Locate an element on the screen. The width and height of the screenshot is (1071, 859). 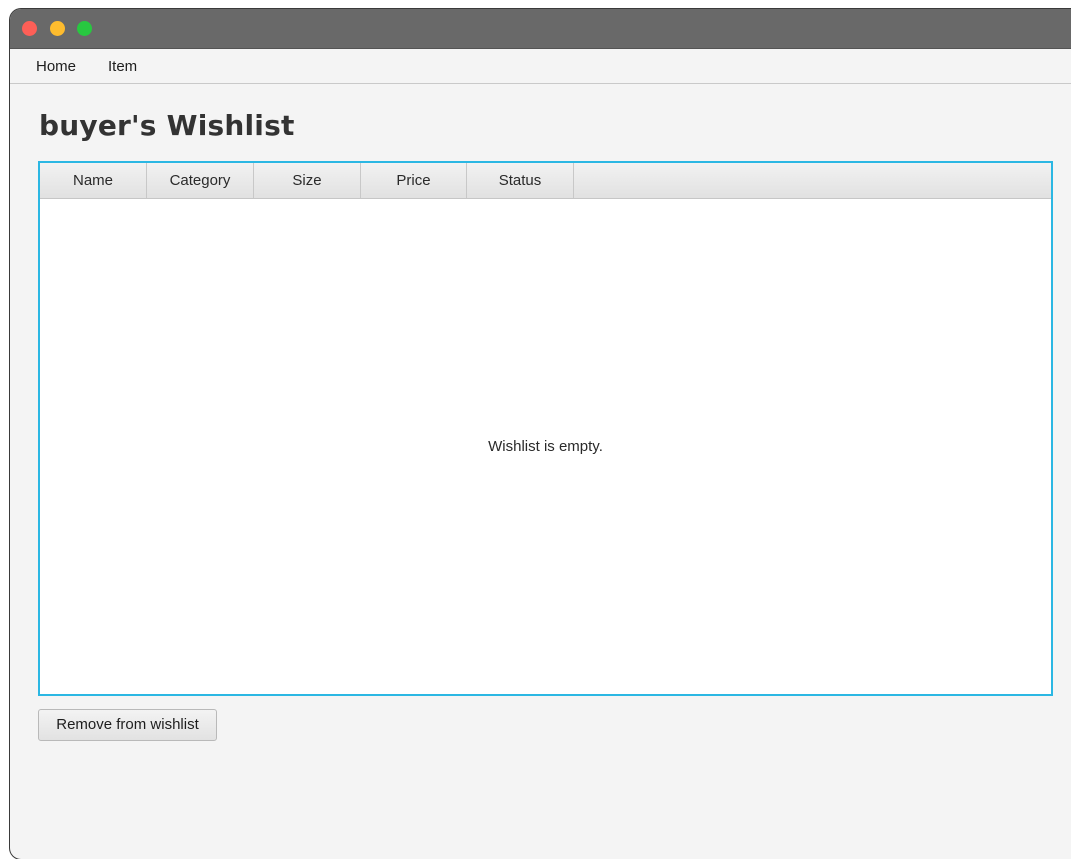
minimize-icon is located at coordinates (57, 28).